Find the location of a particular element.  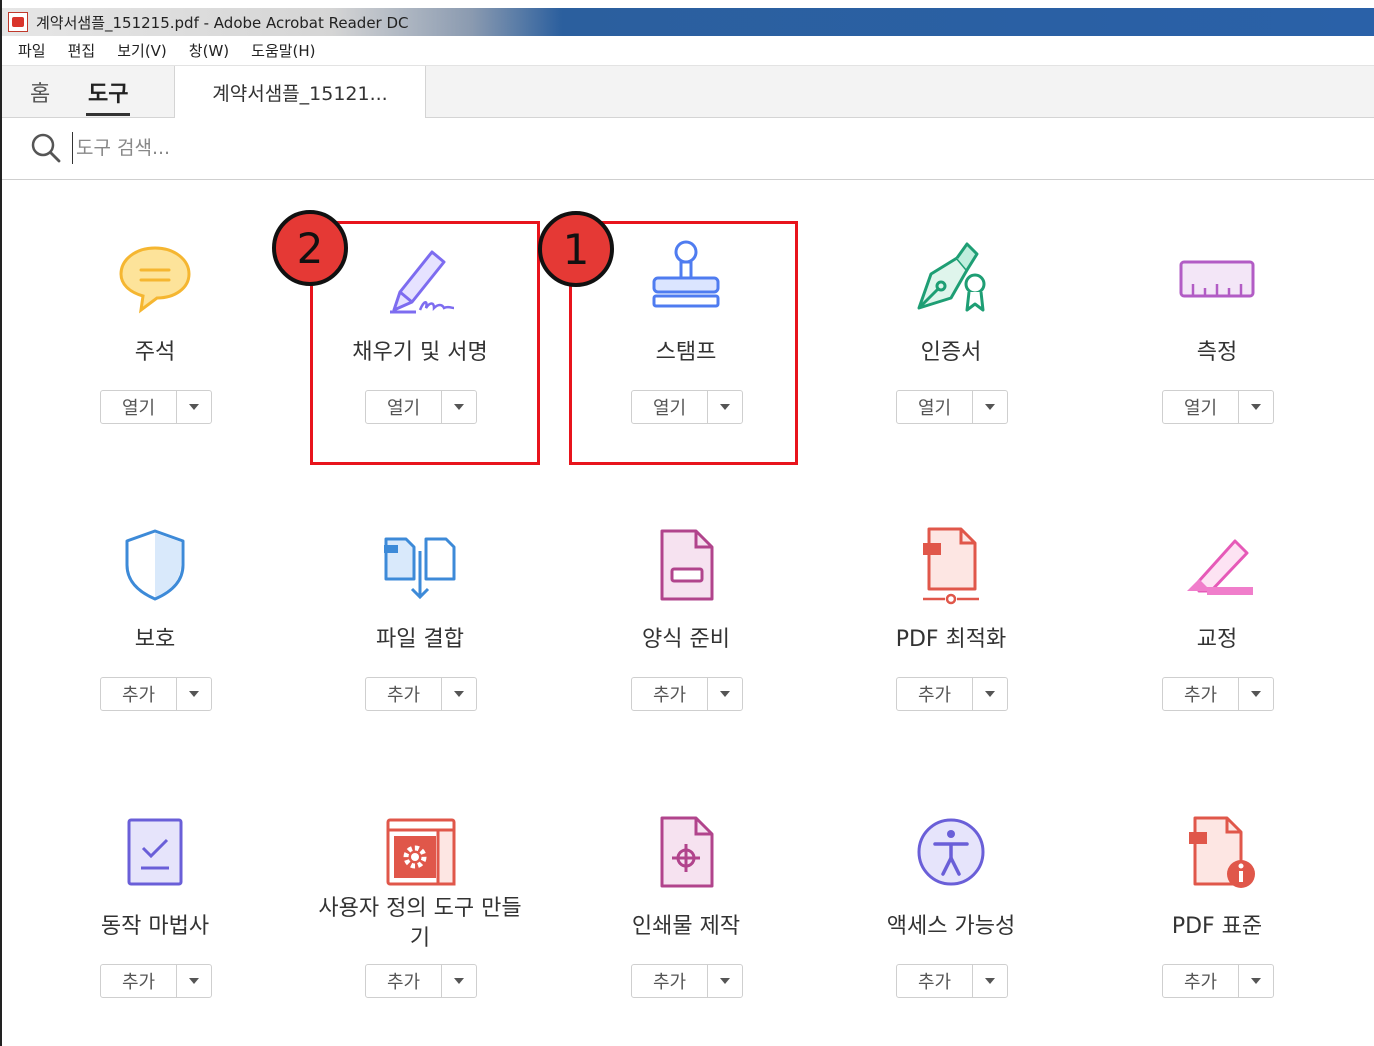

tool-search-input is located at coordinates (372, 148).